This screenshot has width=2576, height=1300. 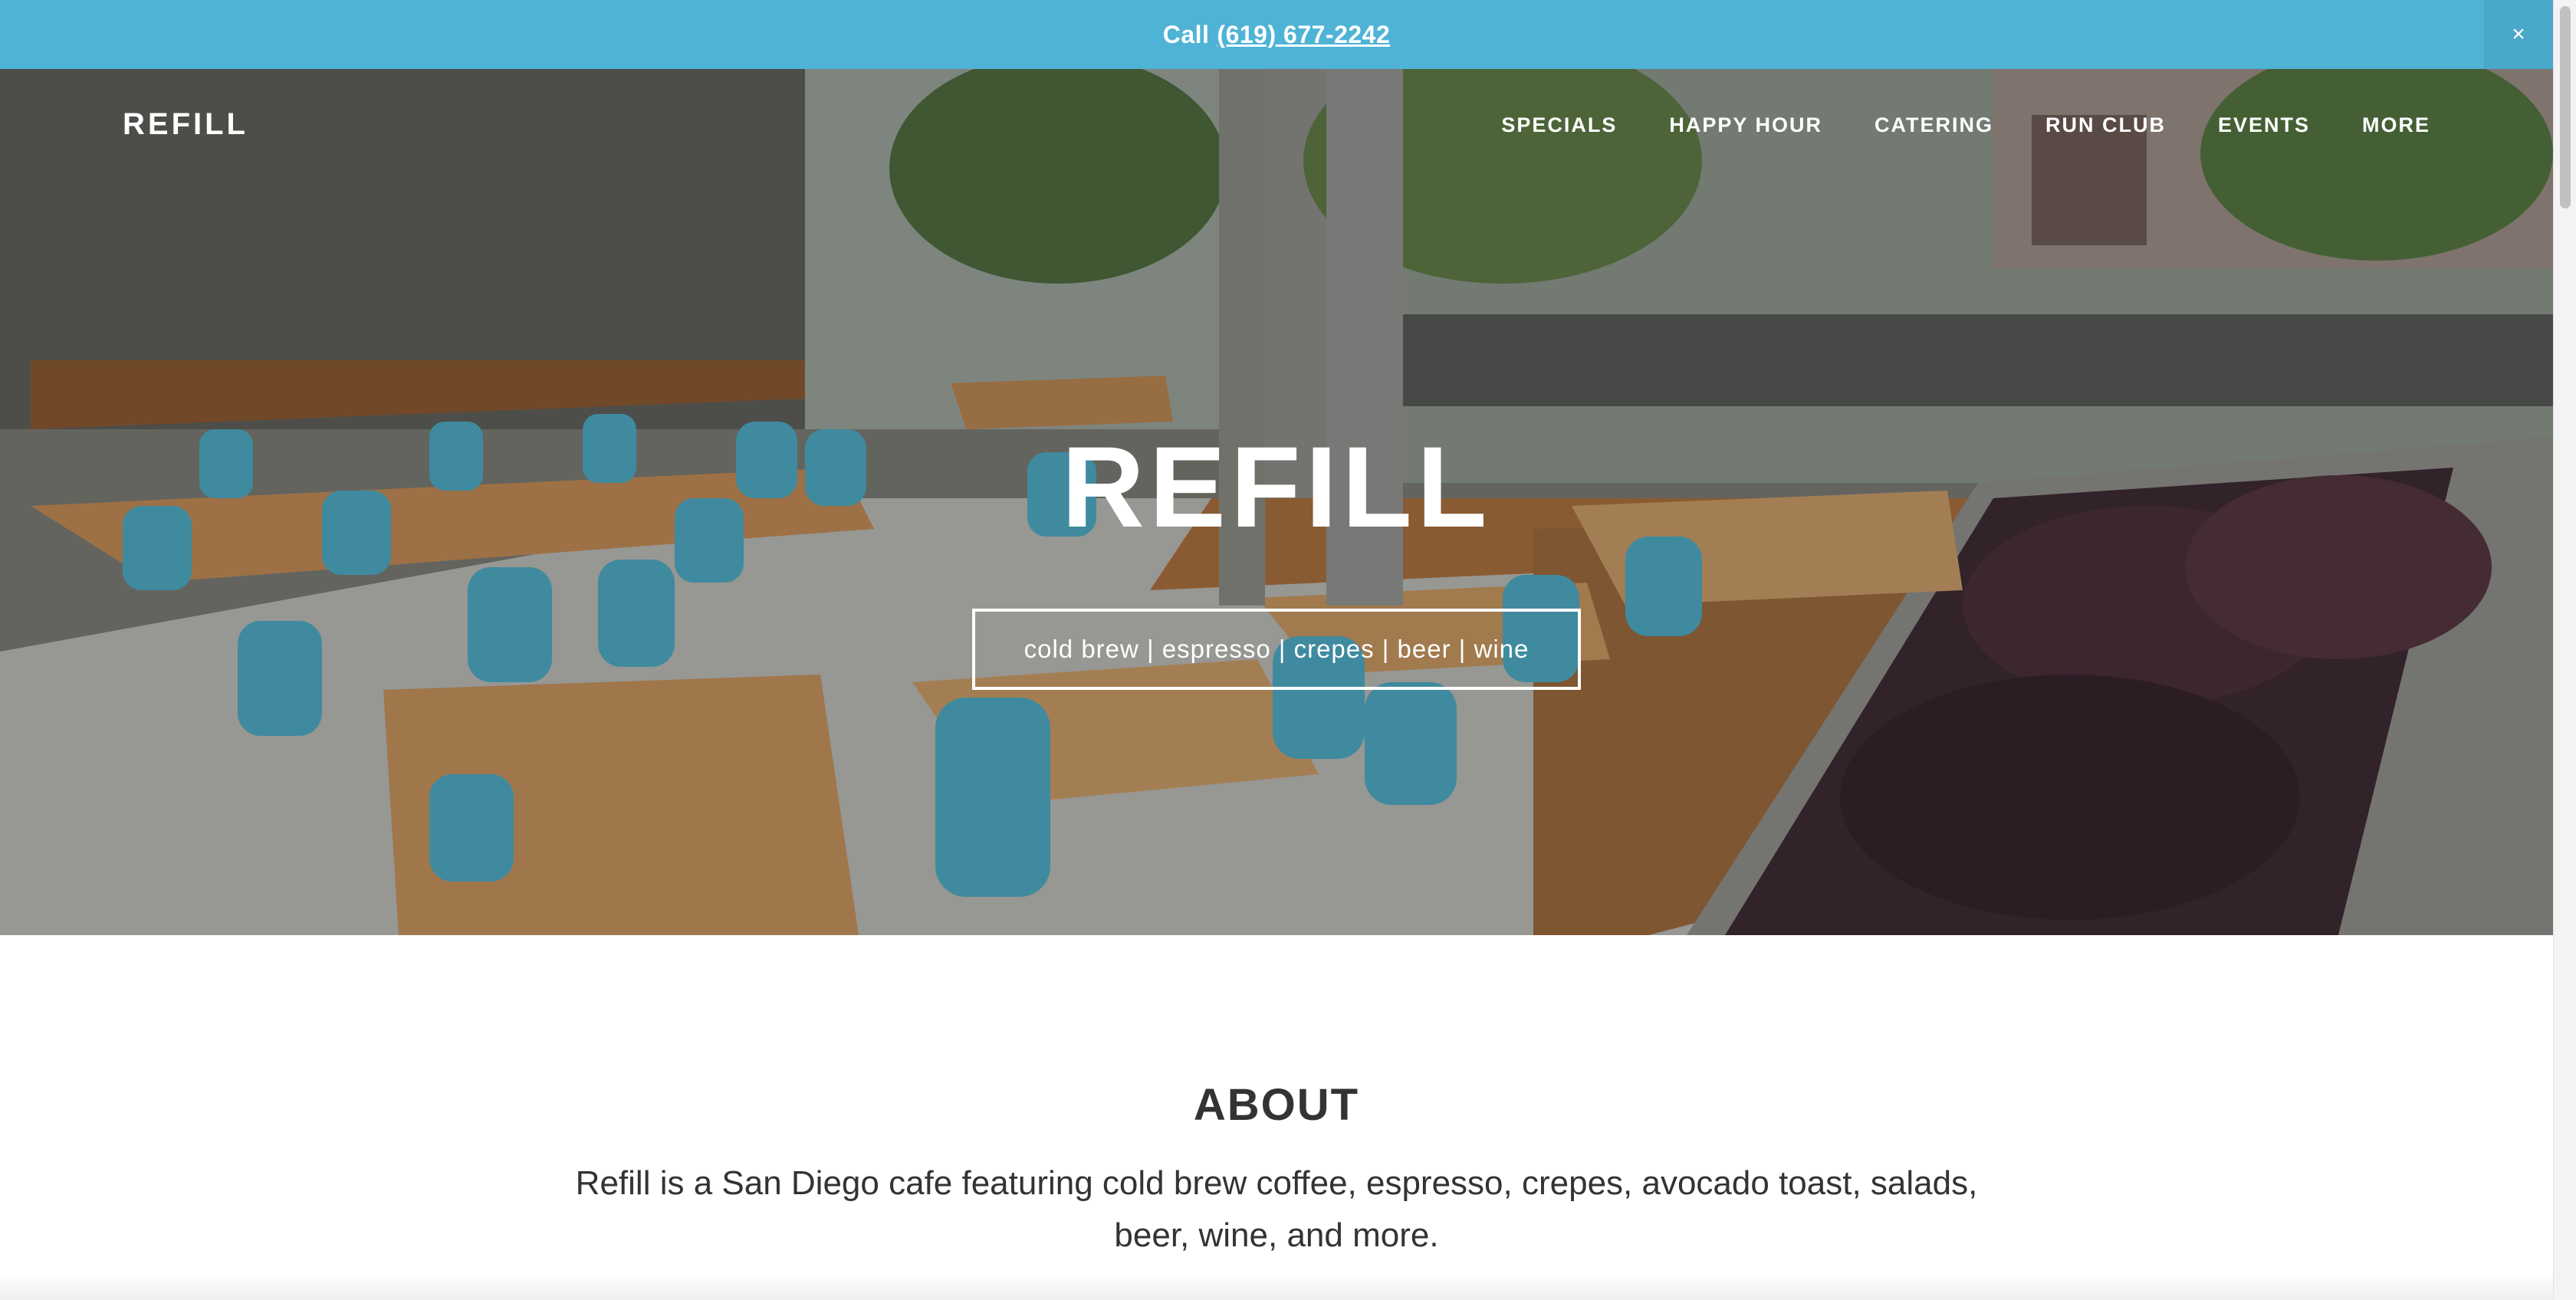 I want to click on nav-item-specials: SPECIALS, so click(x=1559, y=125).